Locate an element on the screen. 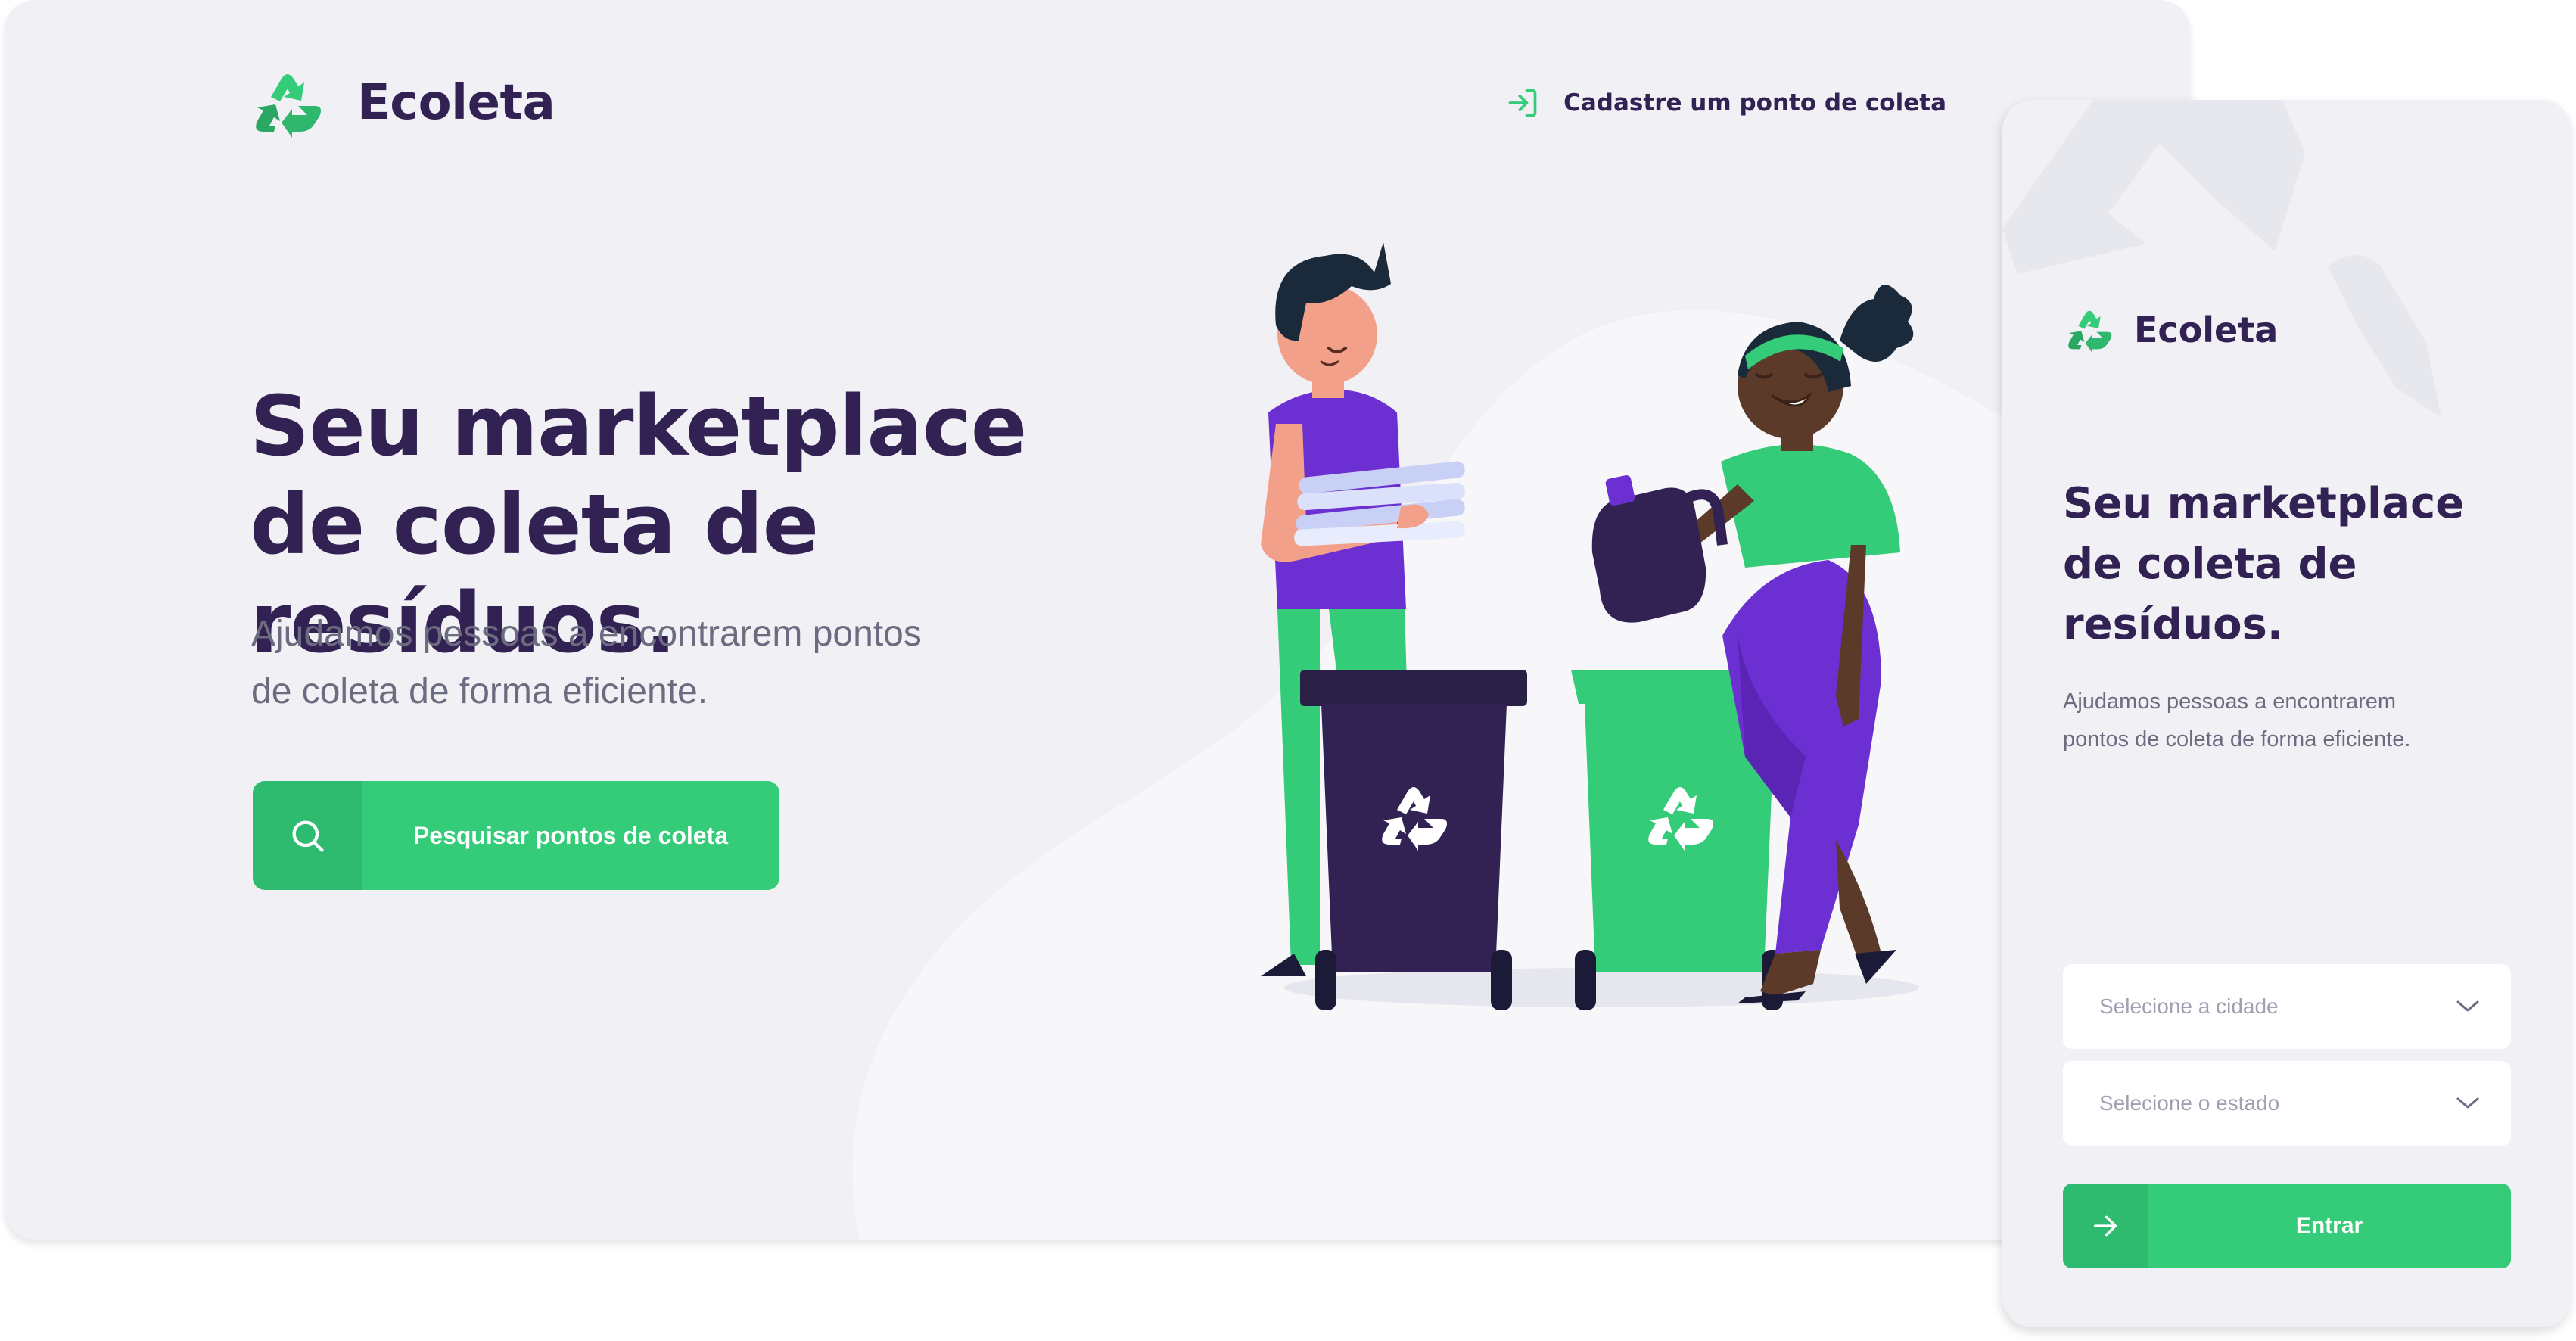 This screenshot has width=2576, height=1341. mobile-logo: Ecoleta is located at coordinates (2170, 330).